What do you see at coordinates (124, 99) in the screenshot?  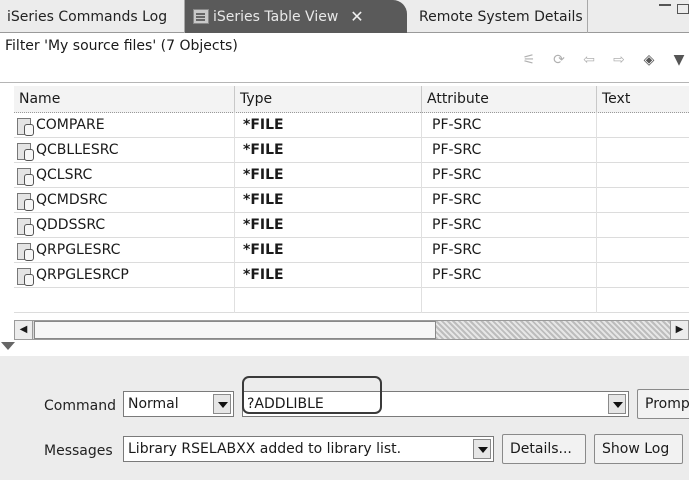 I see `column-header-name: Name` at bounding box center [124, 99].